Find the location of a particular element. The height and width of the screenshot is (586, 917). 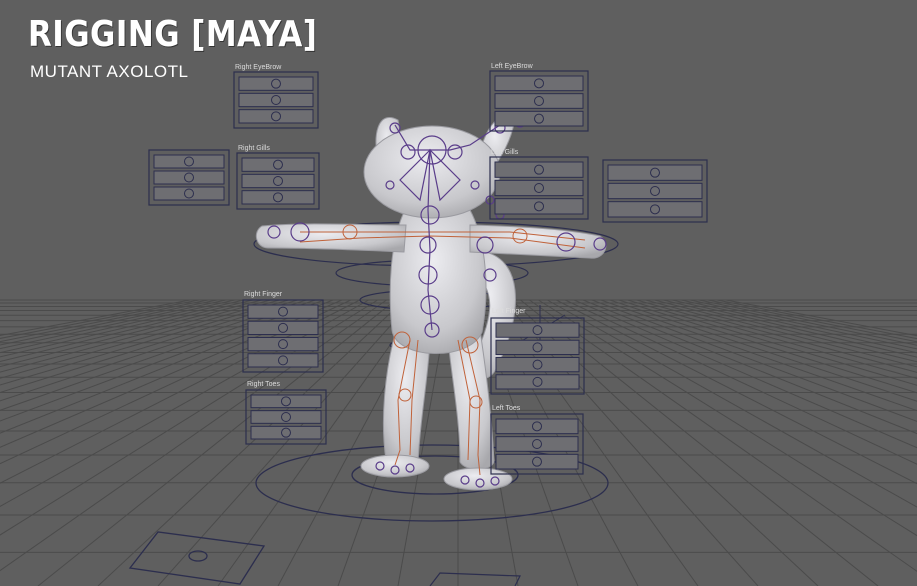

control-panel-right-toes: Right Toes is located at coordinates (286, 413).